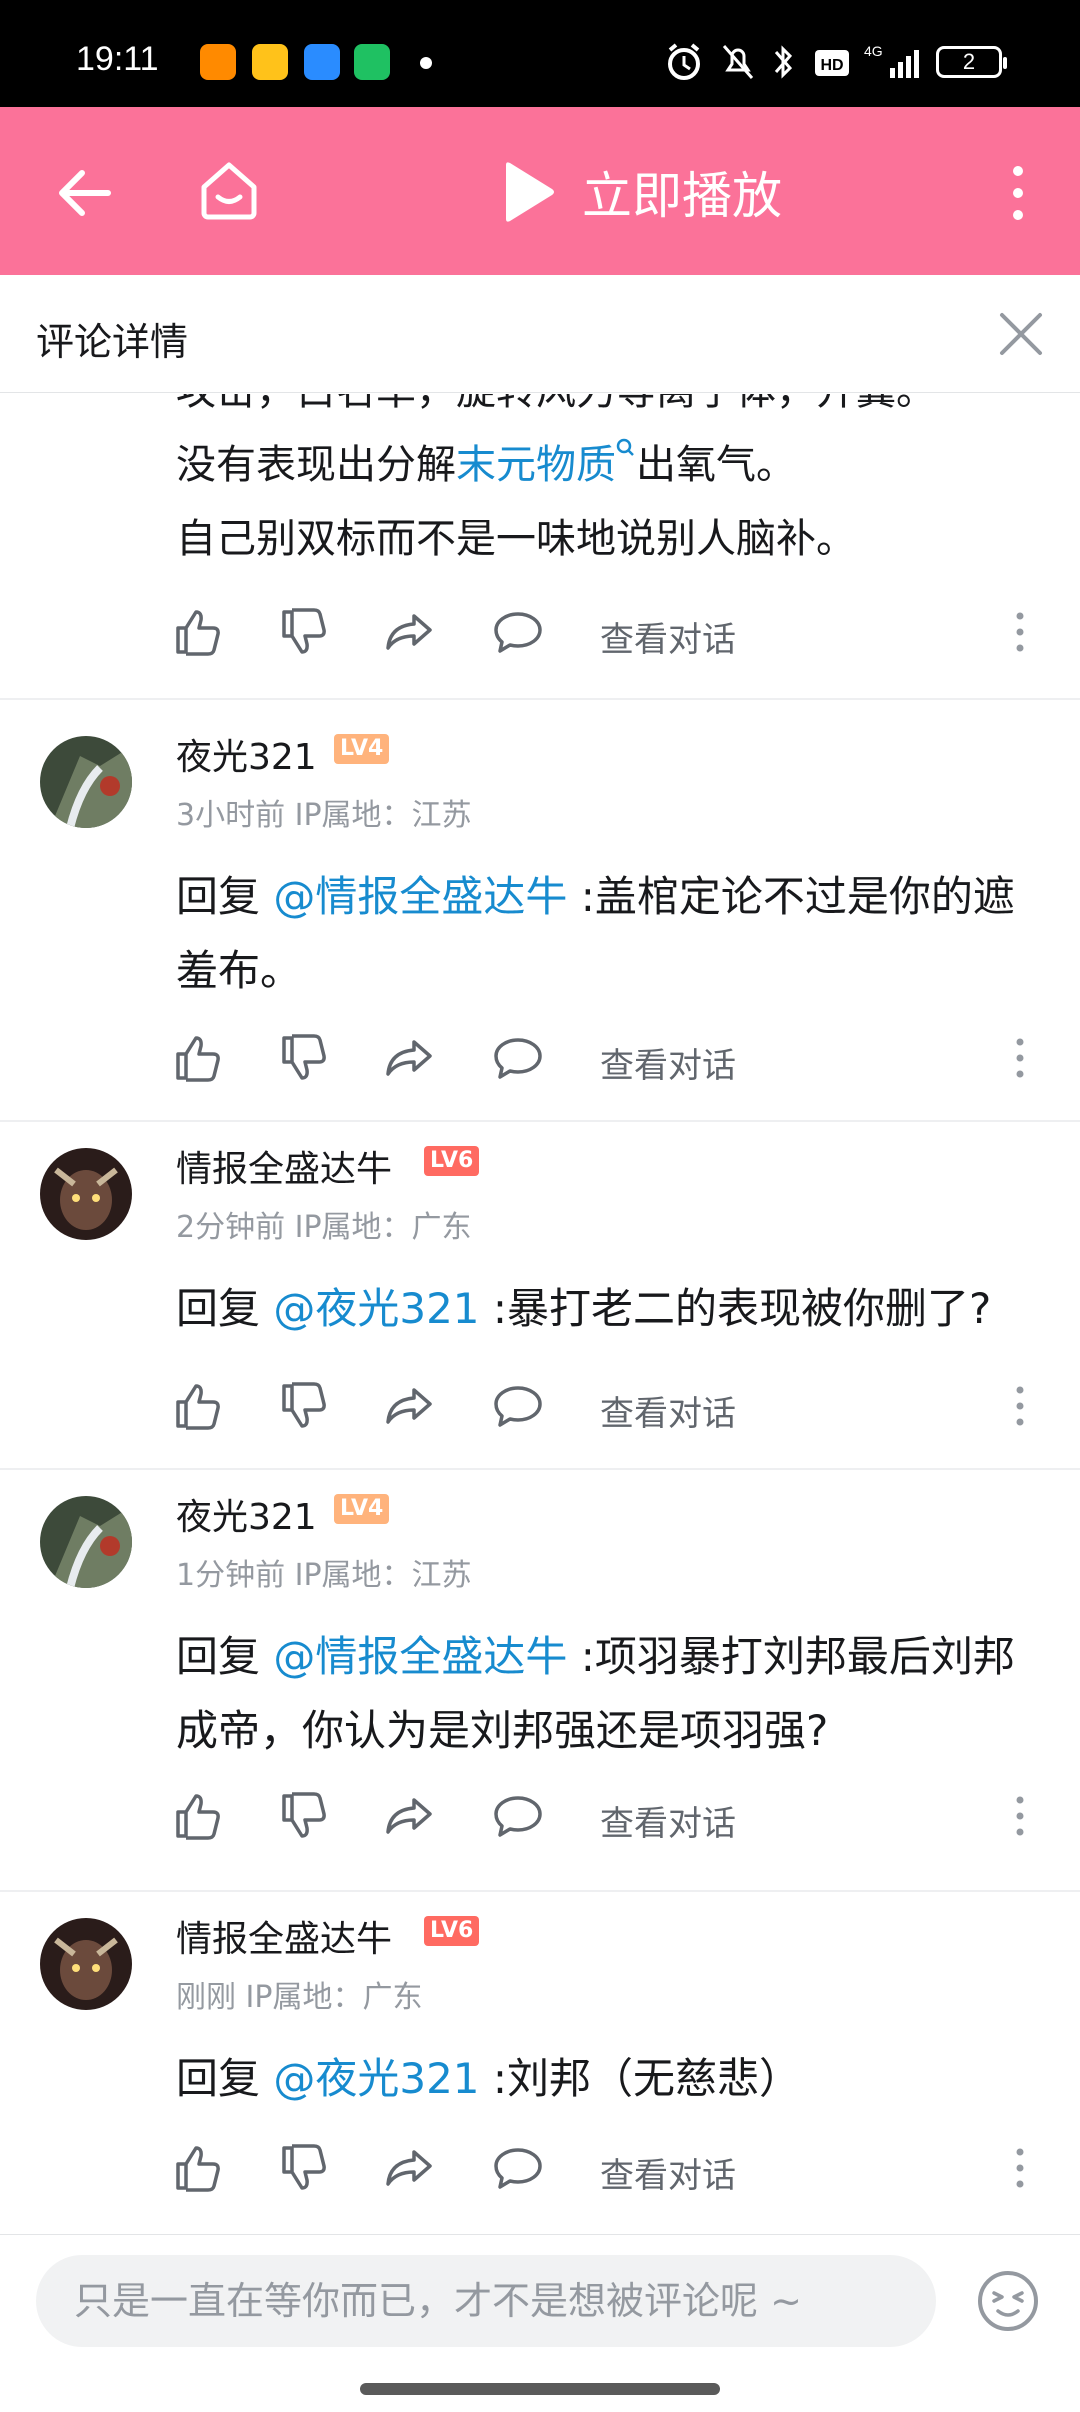  I want to click on comment-meta: 刚刚 IP属地：广东, so click(299, 1997).